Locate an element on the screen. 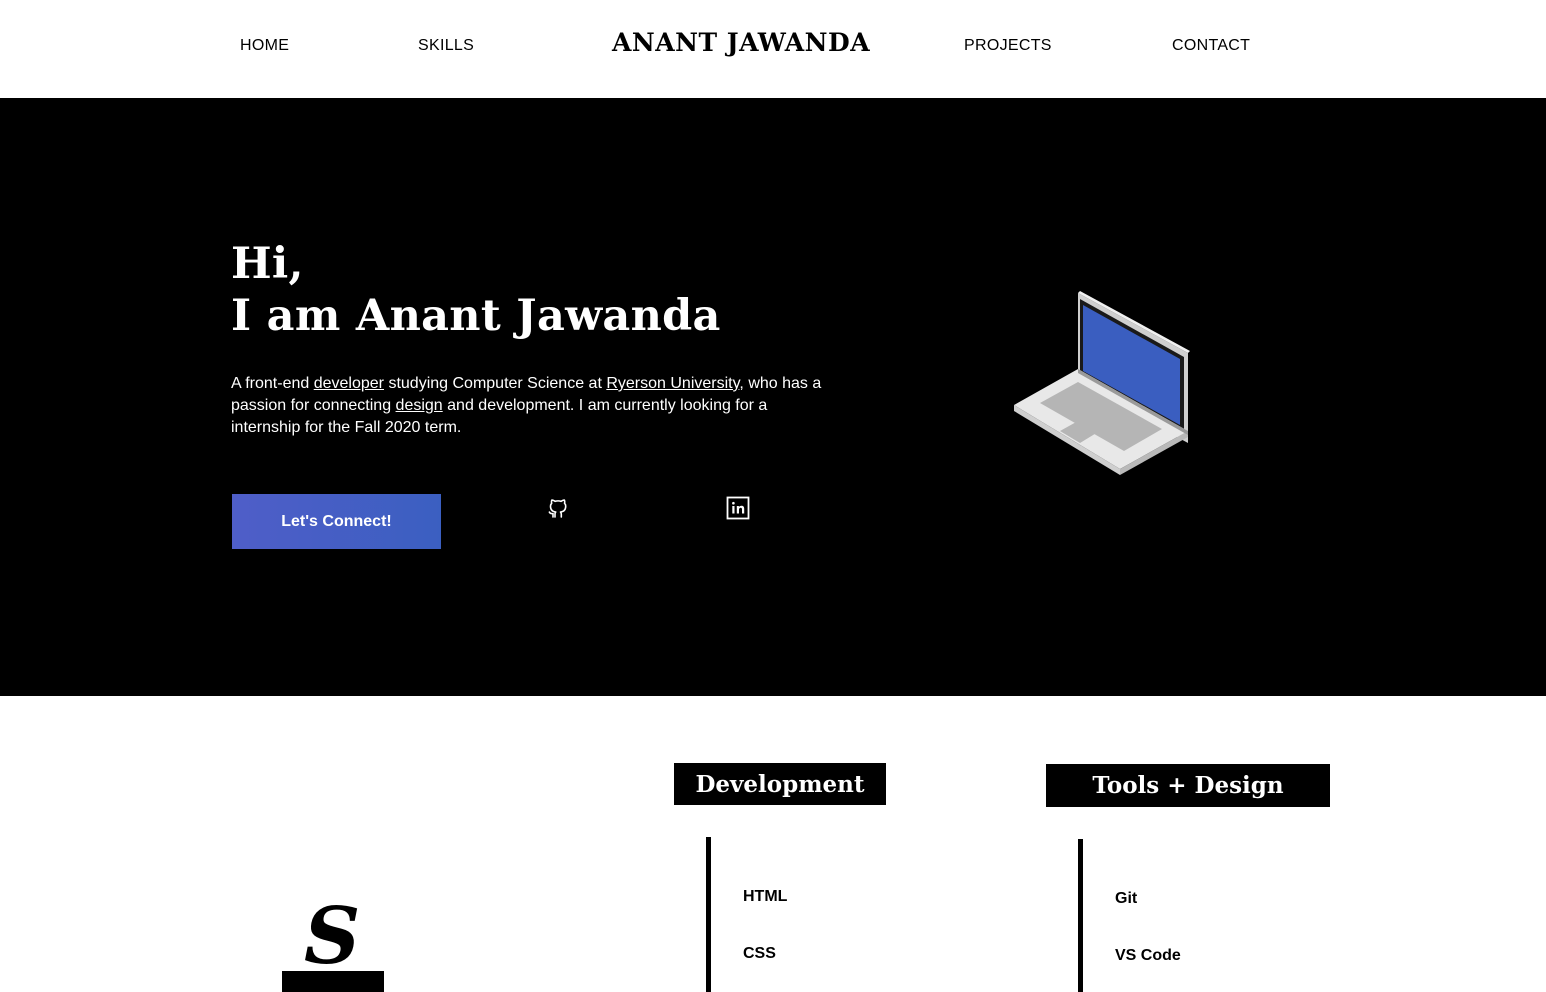 Image resolution: width=1546 pixels, height=992 pixels. skill-item-css: CSS is located at coordinates (759, 953).